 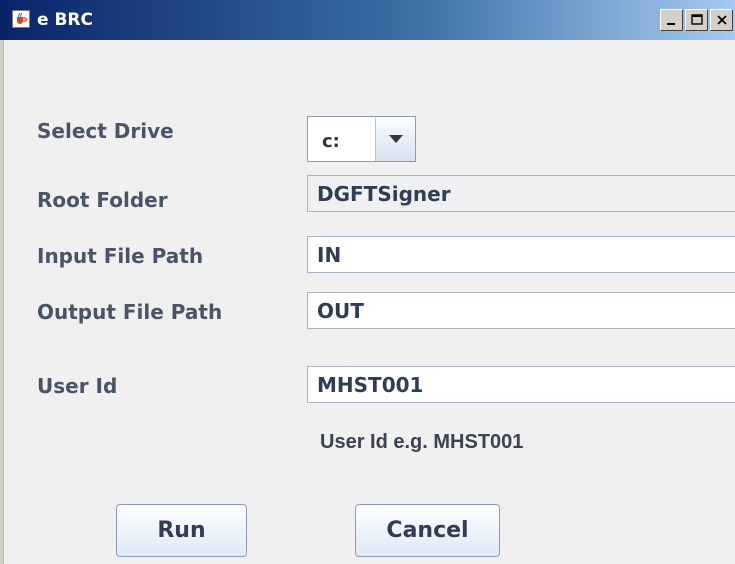 What do you see at coordinates (671, 20) in the screenshot?
I see `minimize-button` at bounding box center [671, 20].